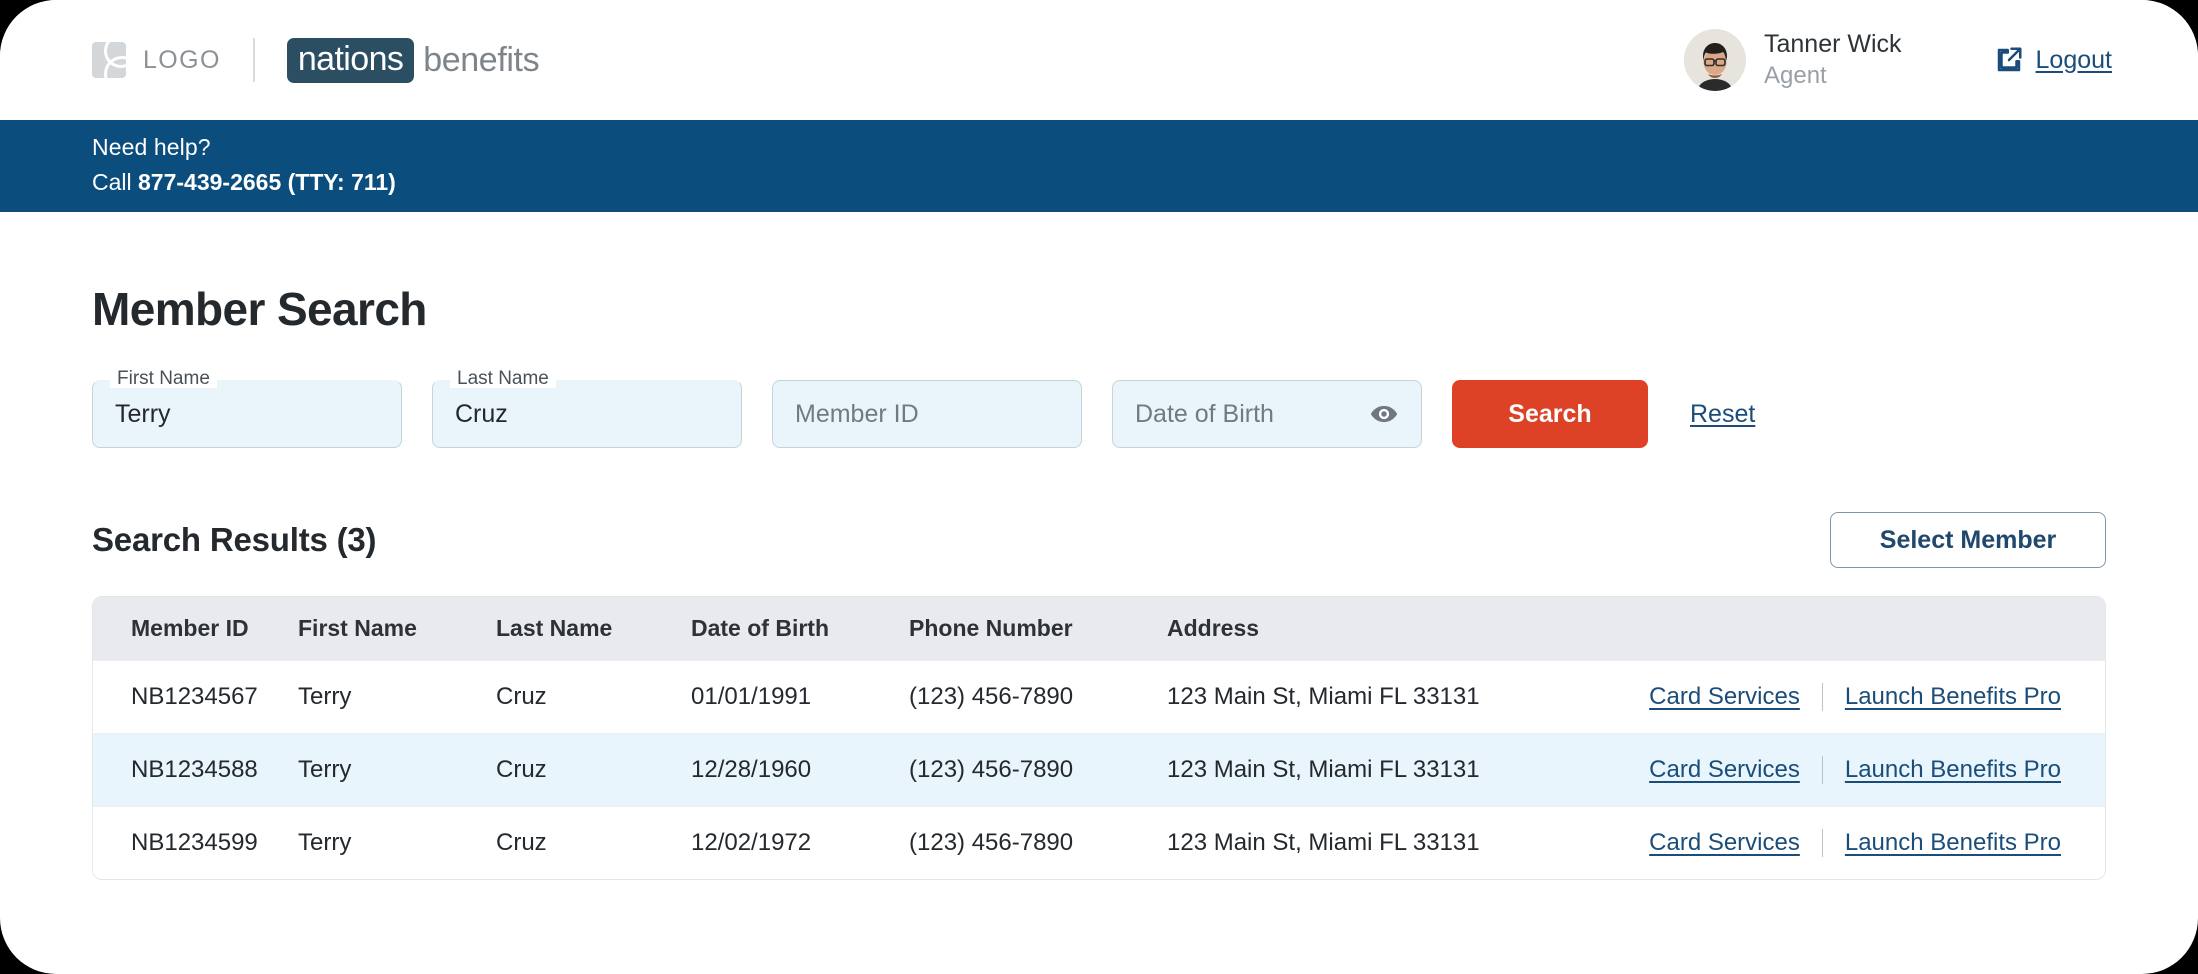 This screenshot has height=974, width=2198. Describe the element at coordinates (1795, 75) in the screenshot. I see `user-role: Agent` at that location.